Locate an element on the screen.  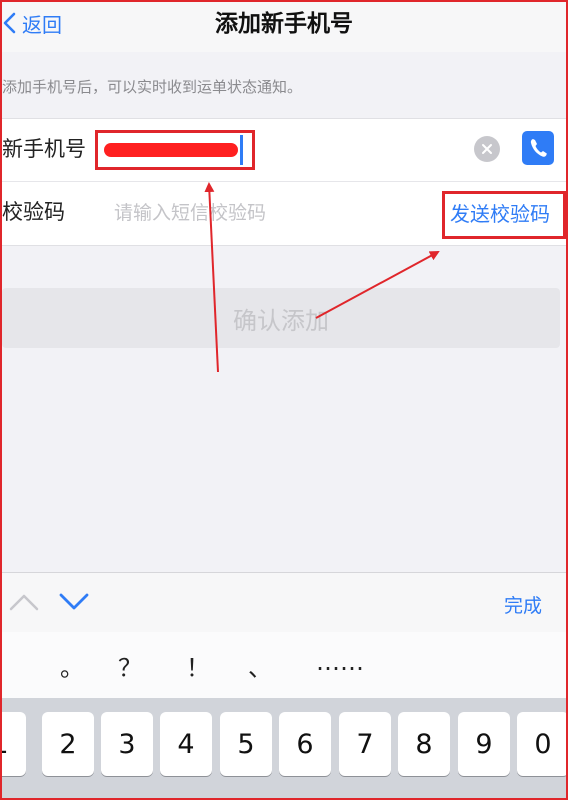
key-digit: 8 is located at coordinates (424, 744).